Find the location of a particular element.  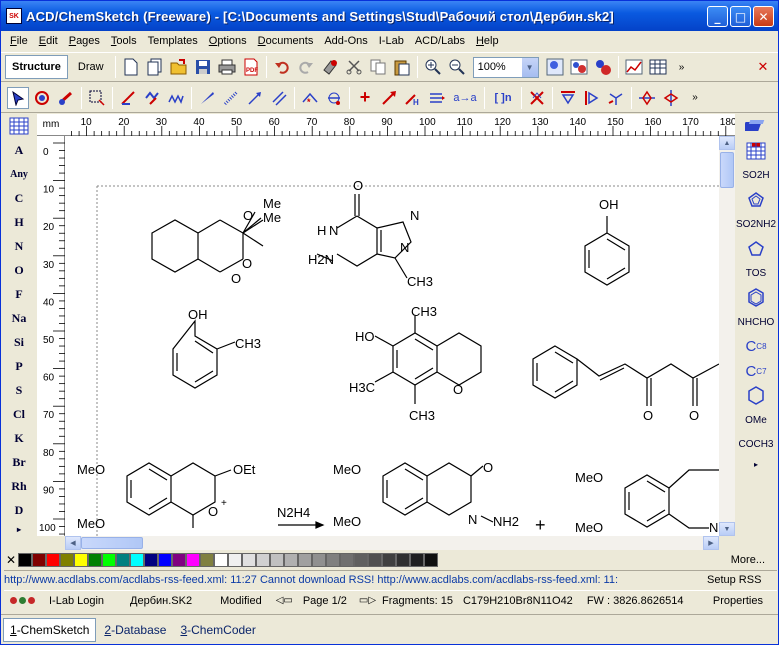

paste-button is located at coordinates (402, 67).